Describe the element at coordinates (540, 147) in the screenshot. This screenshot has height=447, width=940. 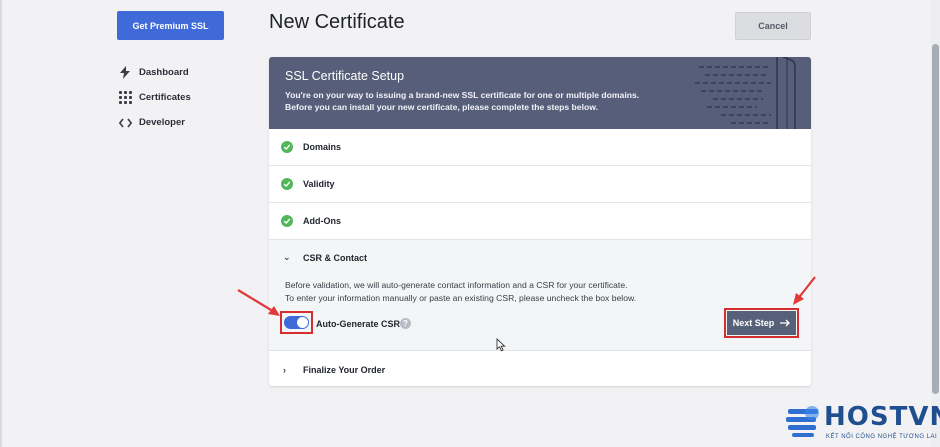
I see `step-domains: Domains` at that location.